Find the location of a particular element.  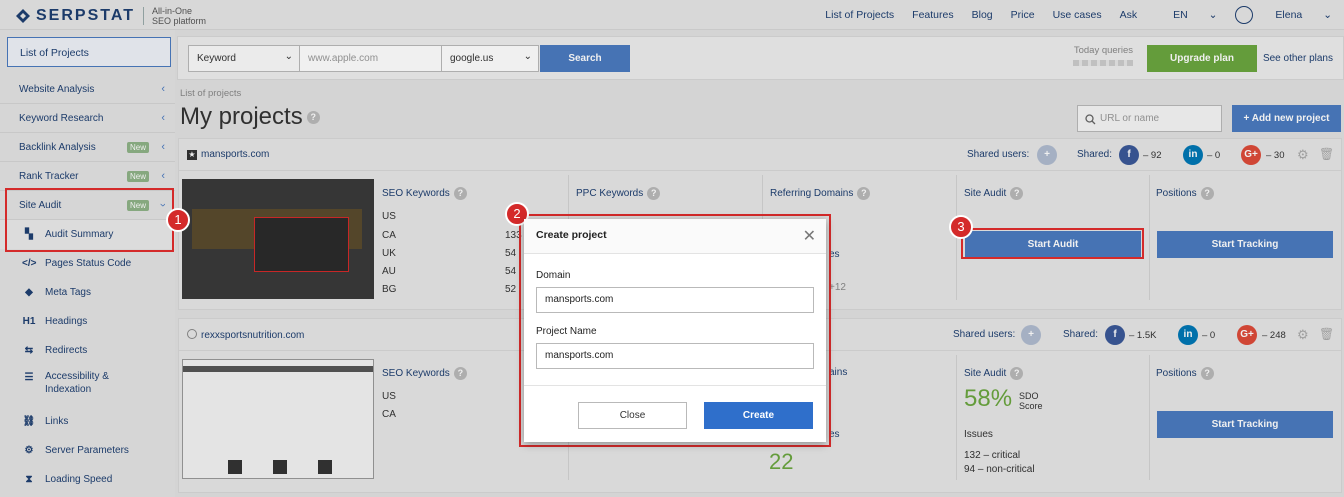

today-queries-value is located at coordinates (1103, 63).